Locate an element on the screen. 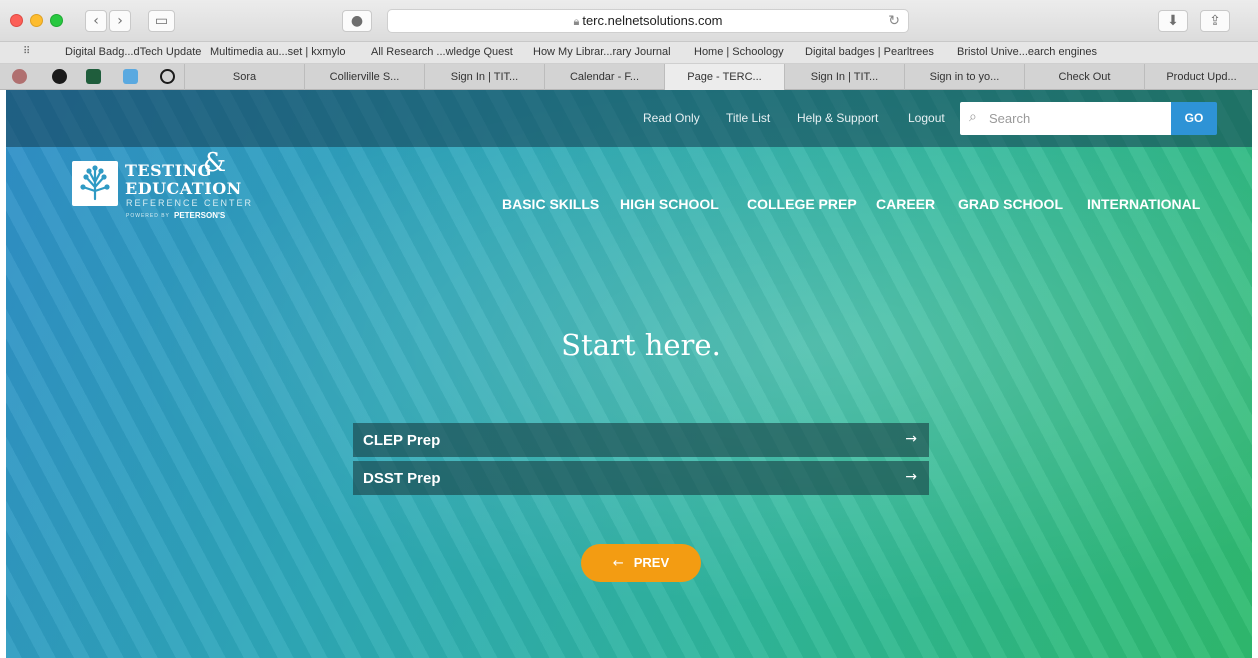 The height and width of the screenshot is (658, 1258). bookmark-item: Multimedia au...set | kxmylo is located at coordinates (278, 52).